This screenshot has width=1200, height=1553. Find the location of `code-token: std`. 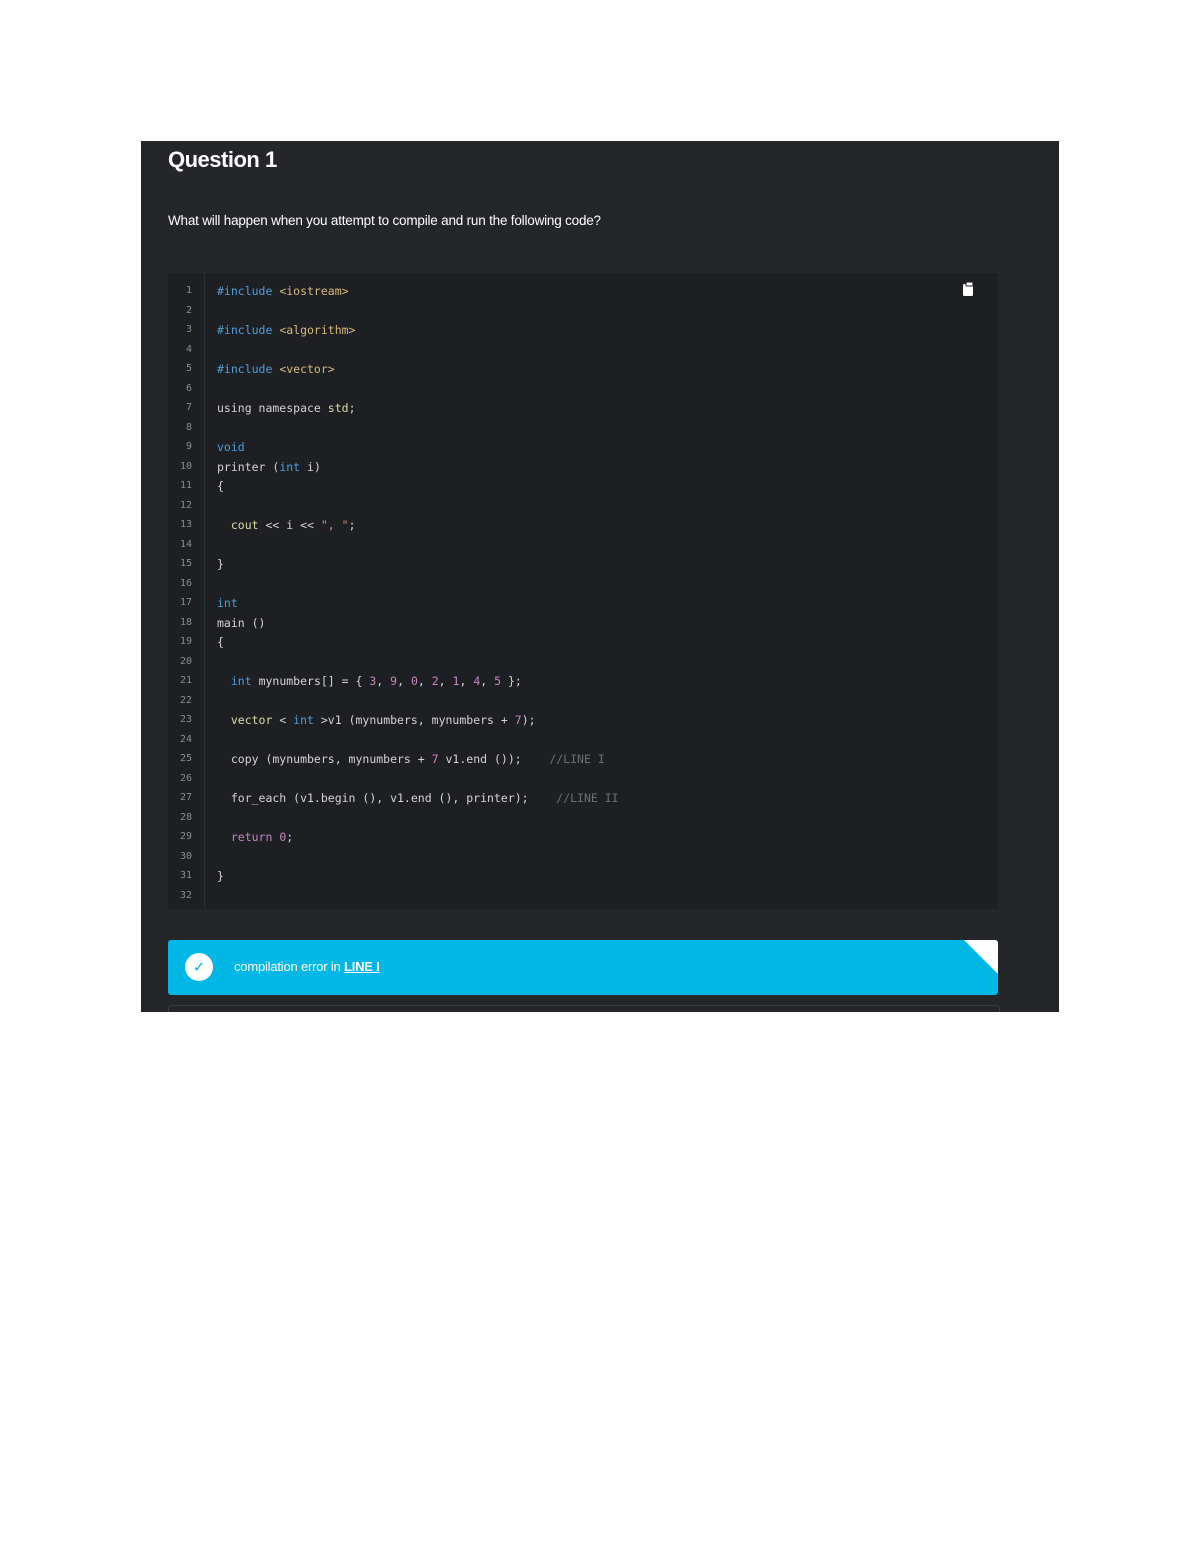

code-token: std is located at coordinates (338, 408).